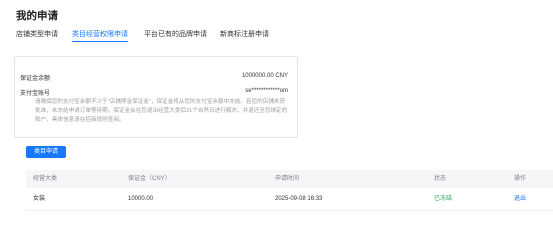 The height and width of the screenshot is (242, 553). What do you see at coordinates (289, 210) in the screenshot?
I see `row-divider` at bounding box center [289, 210].